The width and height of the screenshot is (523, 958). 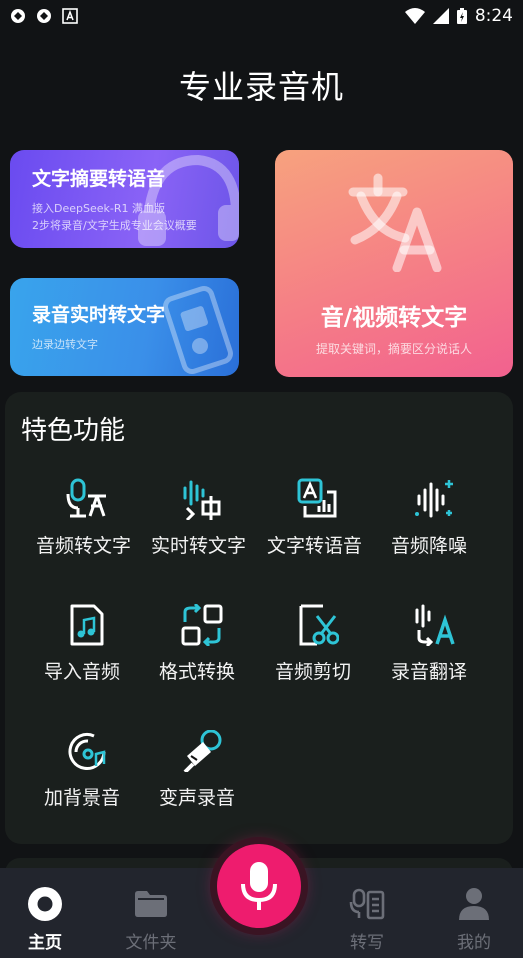 What do you see at coordinates (474, 904) in the screenshot?
I see `profile-icon` at bounding box center [474, 904].